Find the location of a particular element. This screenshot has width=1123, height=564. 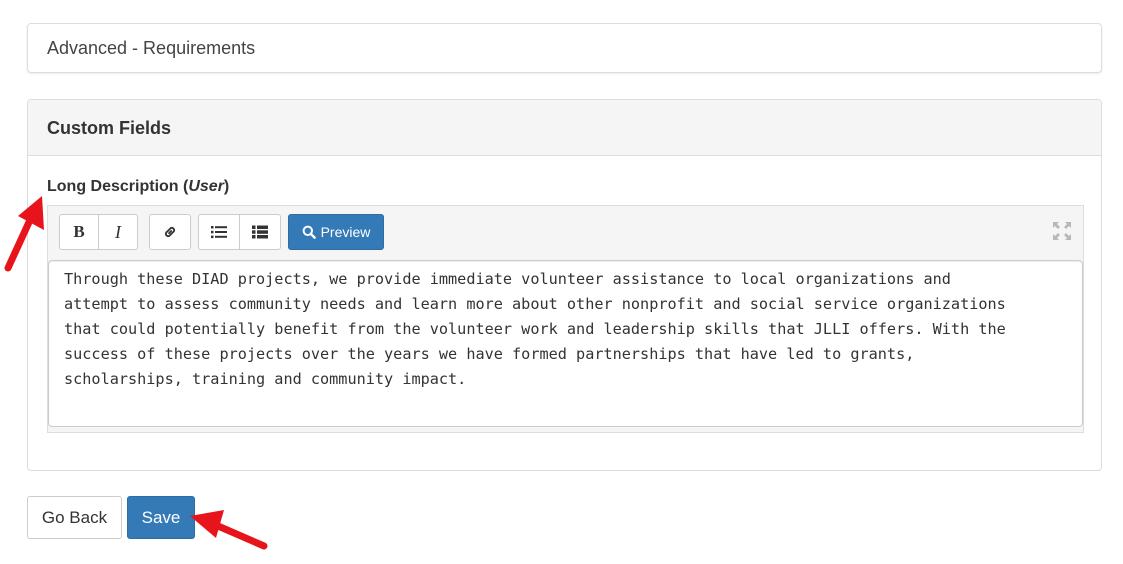

format-button-group: B I is located at coordinates (98, 232).